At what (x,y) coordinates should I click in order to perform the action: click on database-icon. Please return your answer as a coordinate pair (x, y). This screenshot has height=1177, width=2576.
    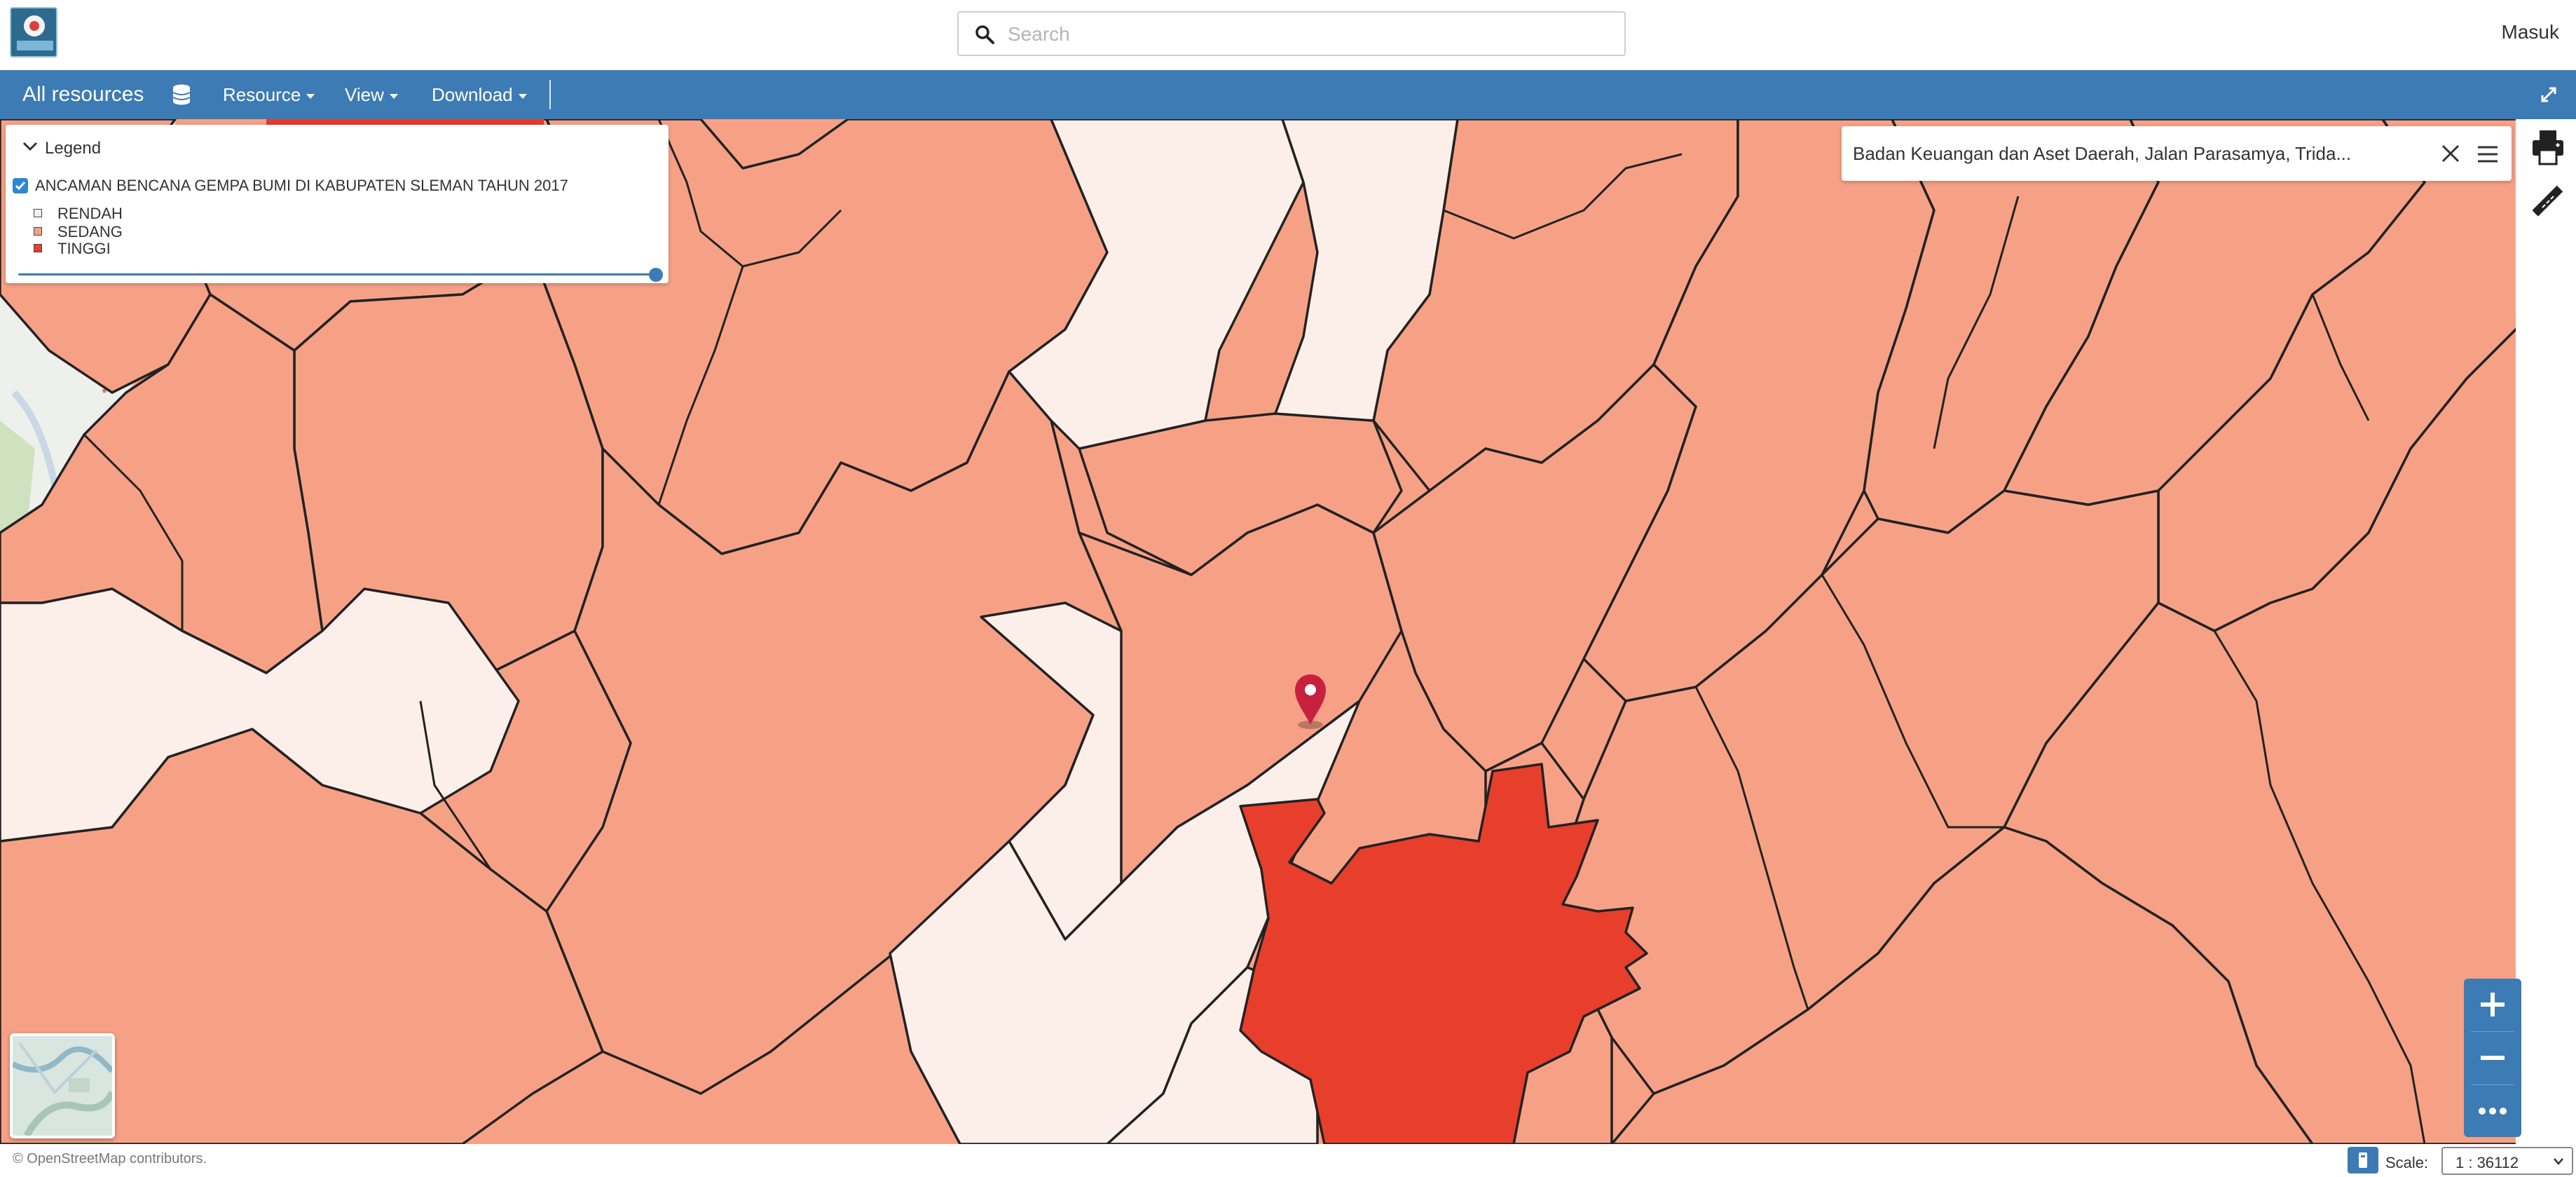
    Looking at the image, I should click on (181, 94).